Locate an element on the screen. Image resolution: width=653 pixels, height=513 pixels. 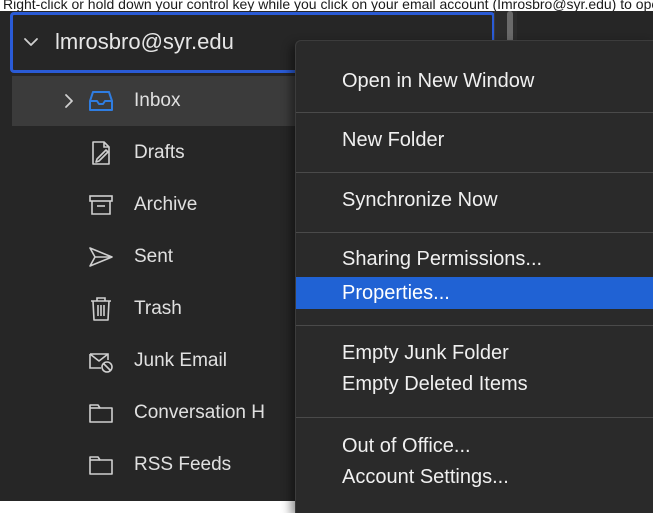
menu-item-empty-junk-folder: Empty Junk Folder is located at coordinates (474, 353).